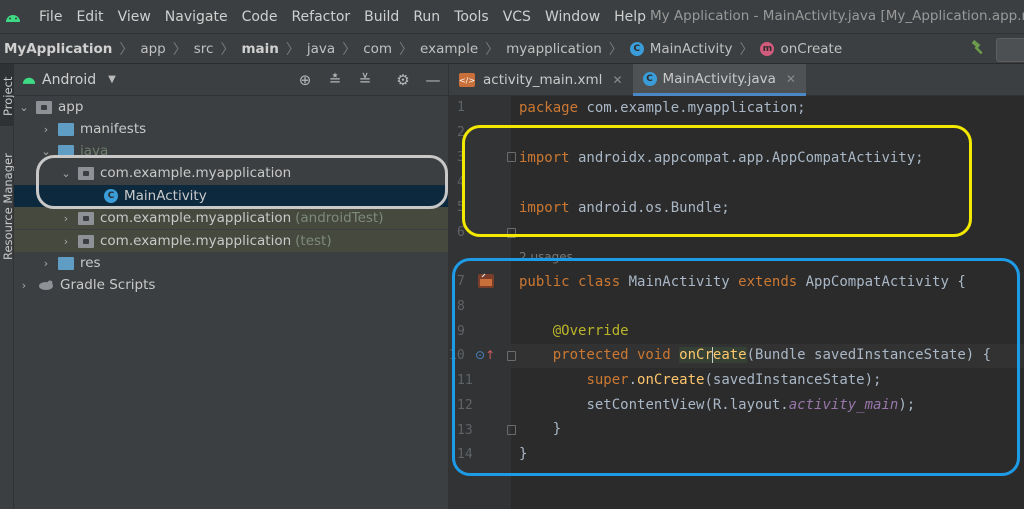 This screenshot has width=1024, height=509. What do you see at coordinates (471, 17) in the screenshot?
I see `menu-tools: Tools` at bounding box center [471, 17].